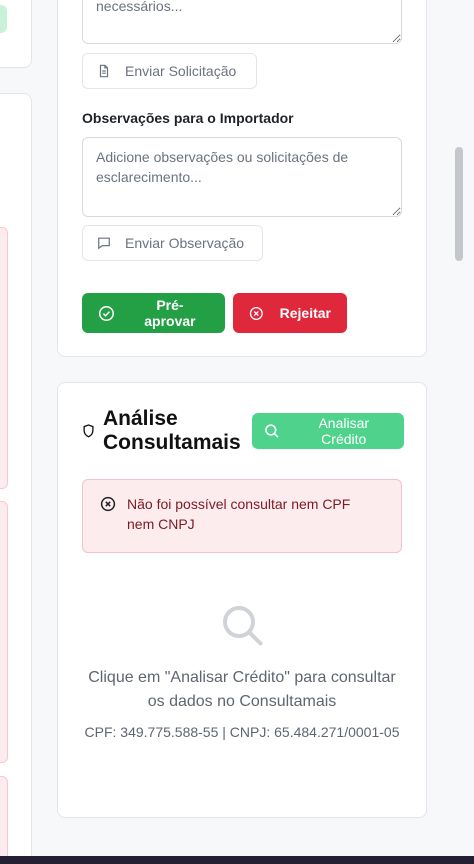 Image resolution: width=474 pixels, height=864 pixels. I want to click on pre-approve-label: Pré-aprovar, so click(170, 313).